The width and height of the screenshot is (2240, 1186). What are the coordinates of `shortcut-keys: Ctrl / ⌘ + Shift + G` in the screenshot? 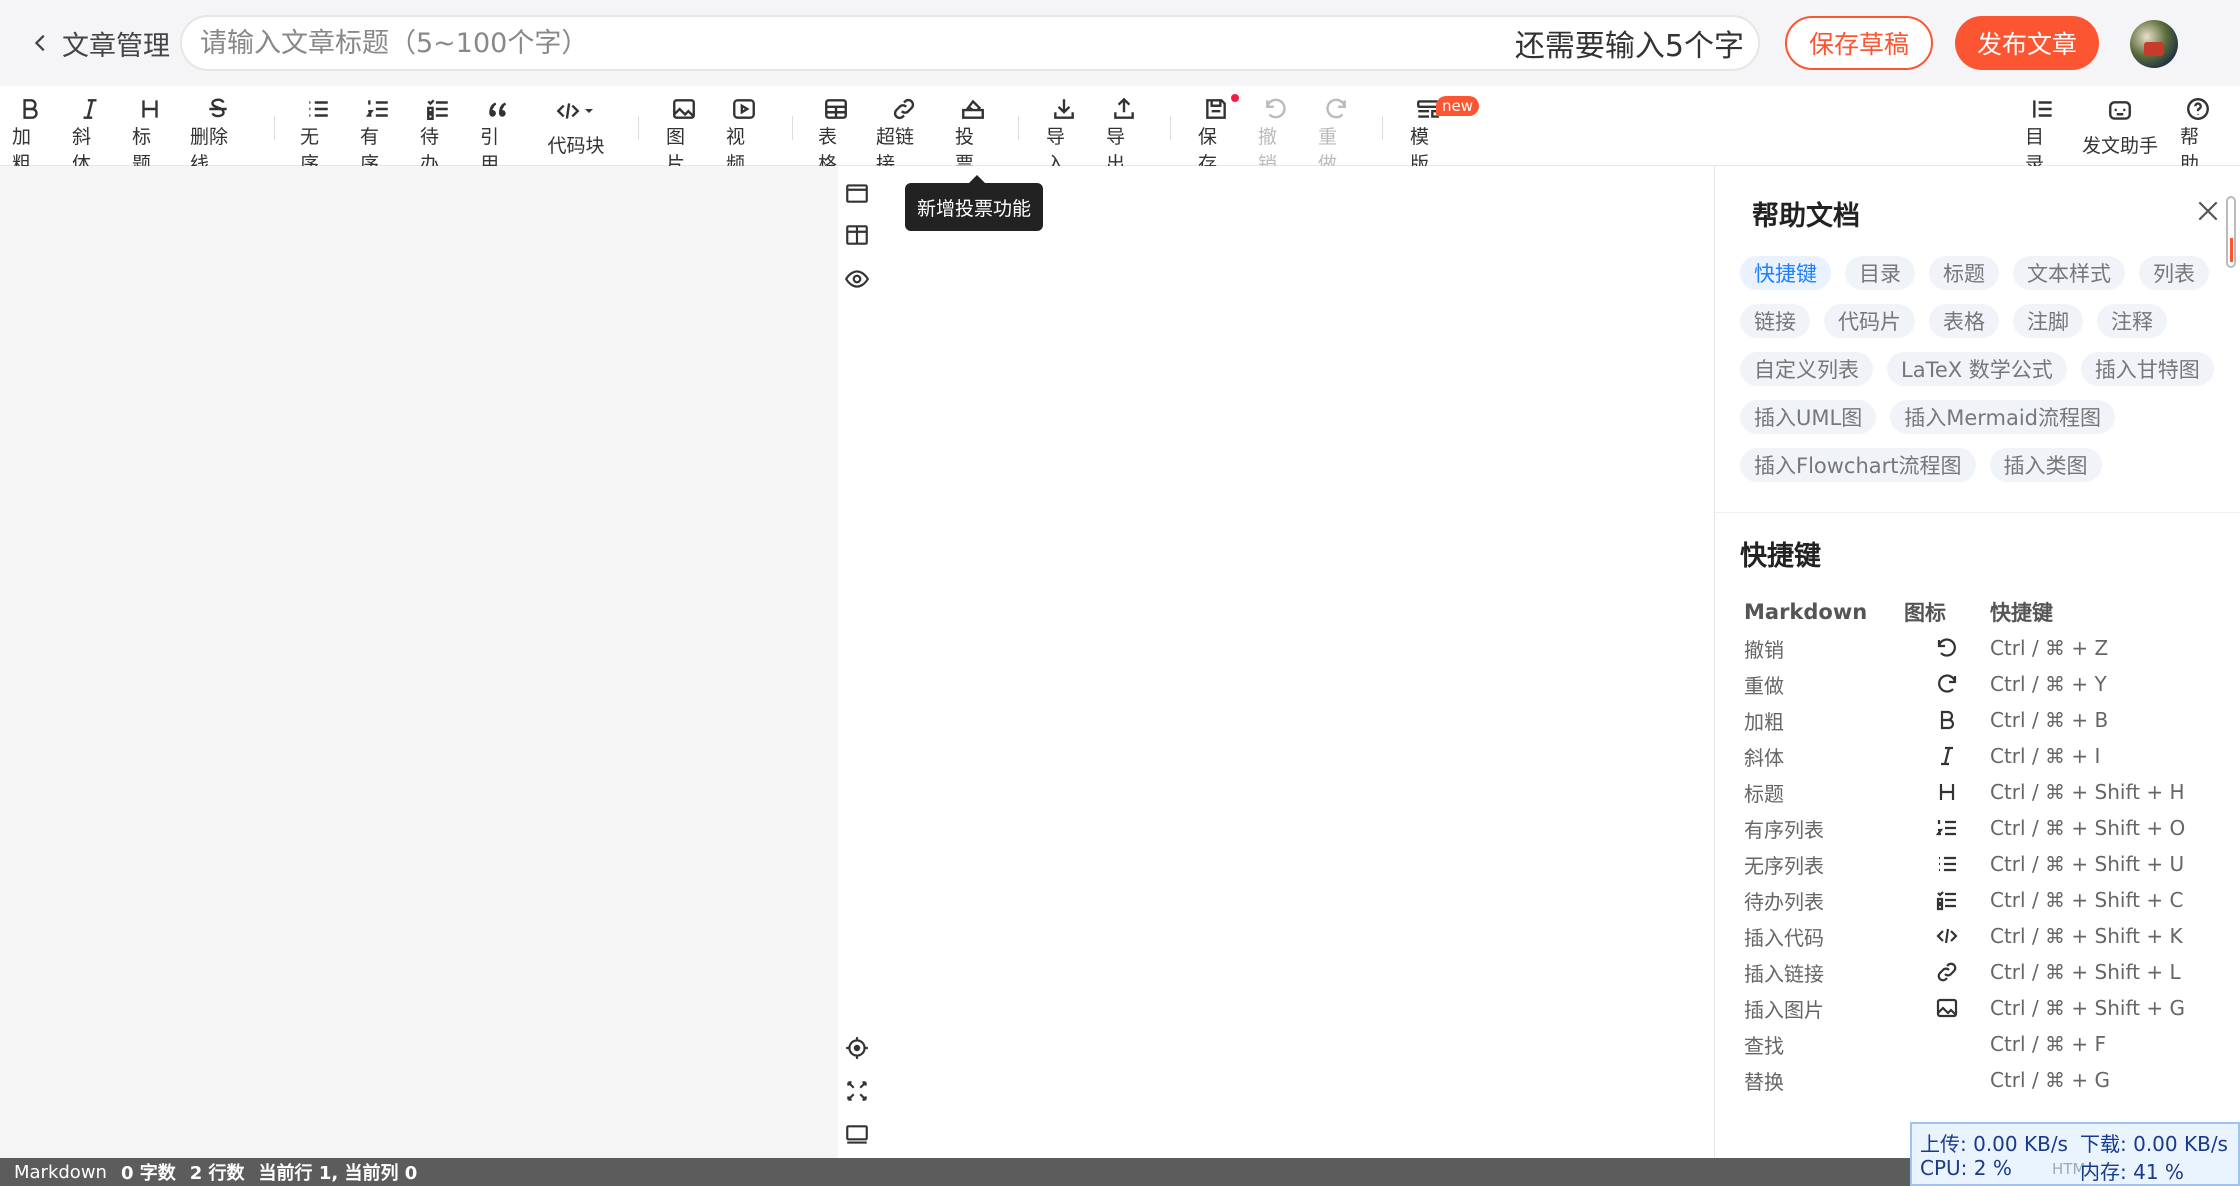 It's located at (2087, 1008).